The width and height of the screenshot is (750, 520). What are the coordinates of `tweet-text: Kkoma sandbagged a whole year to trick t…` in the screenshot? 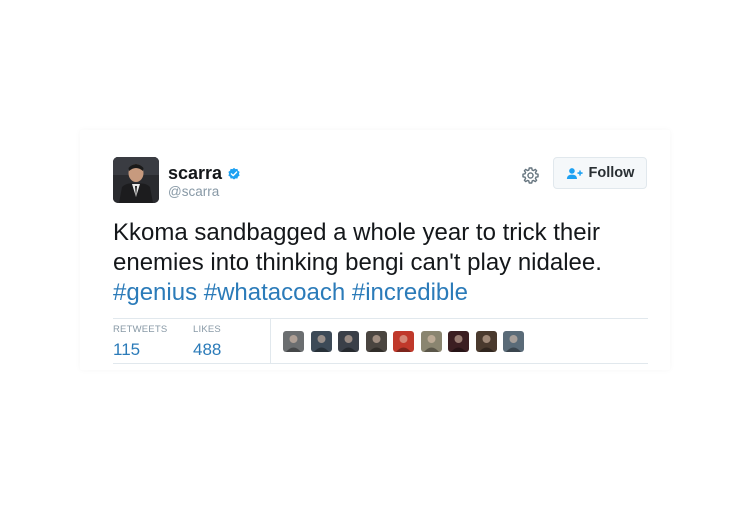 It's located at (385, 263).